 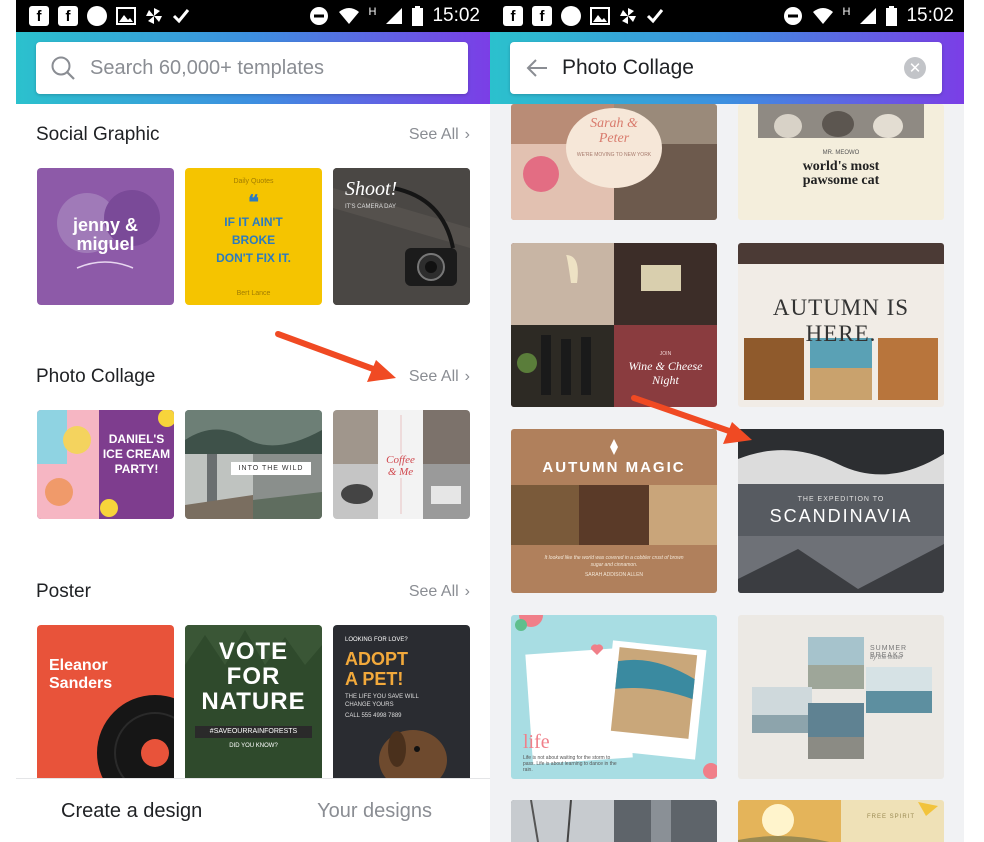 I want to click on search-icon, so click(x=63, y=68).